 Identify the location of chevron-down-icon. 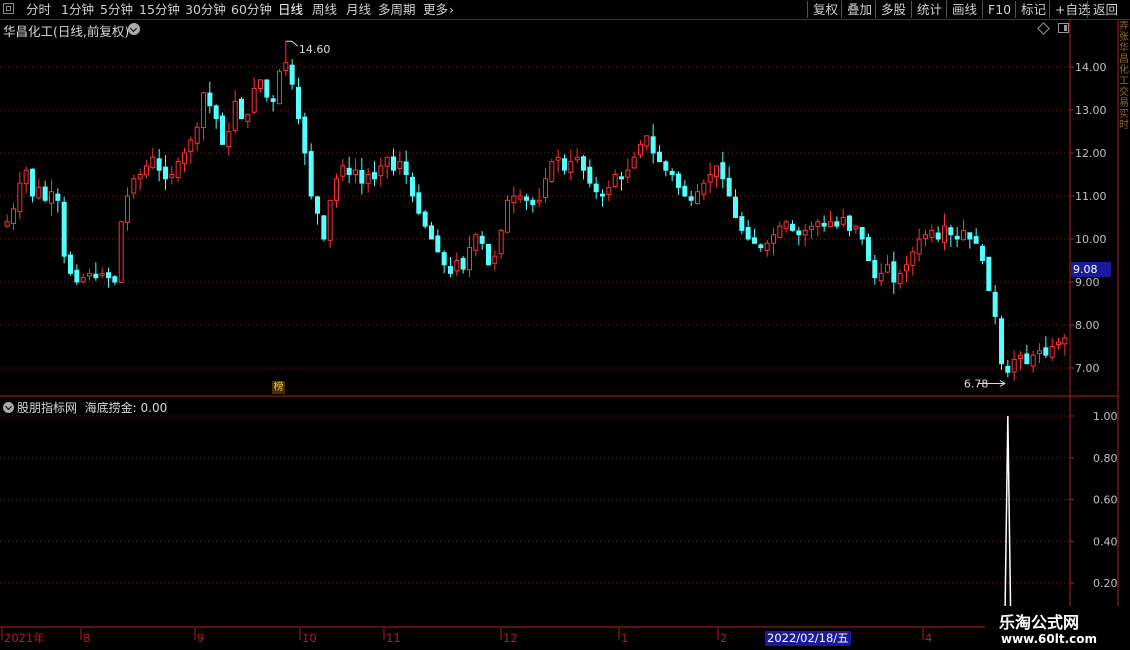
(8, 407).